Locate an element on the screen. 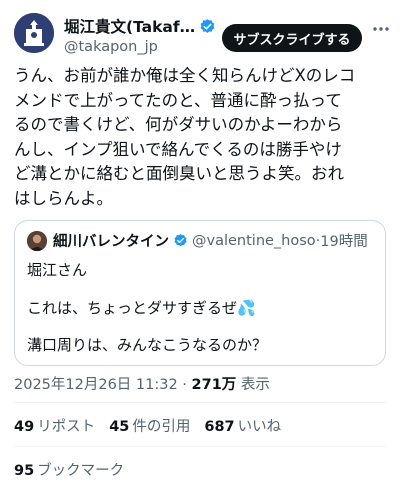 The image size is (400, 491). emblem-icon is located at coordinates (34, 33).